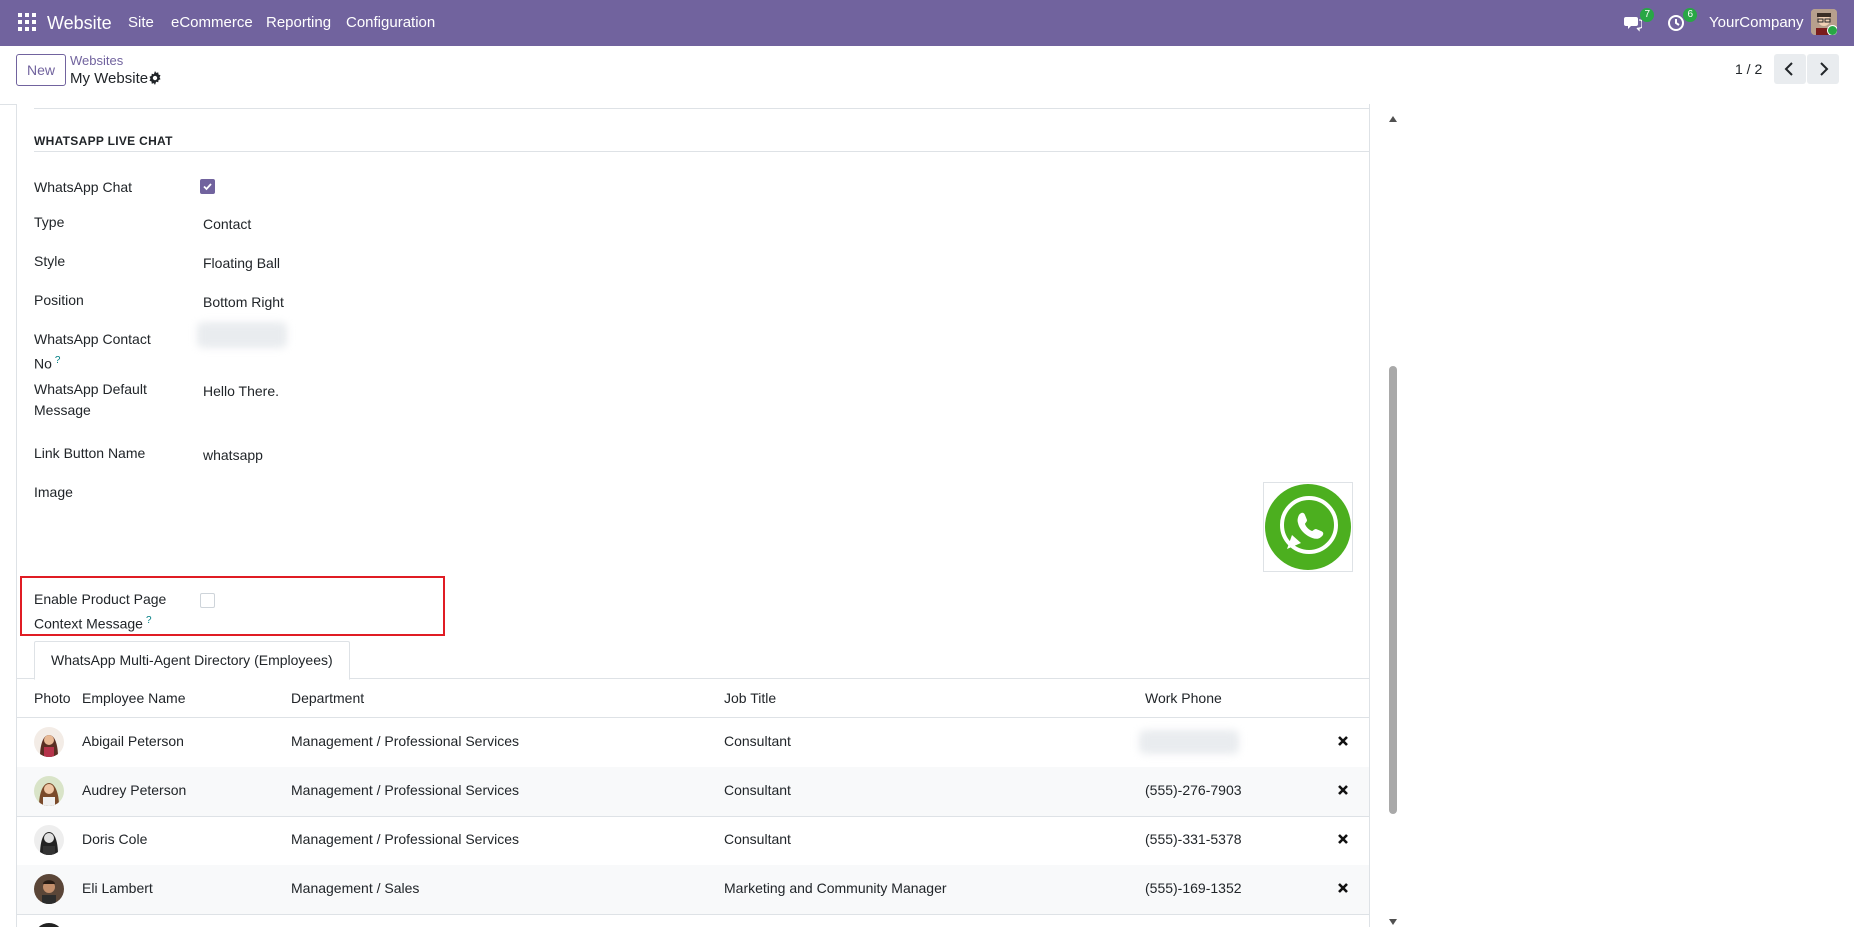  Describe the element at coordinates (1193, 839) in the screenshot. I see `employee-work-phone: (555)-331-5378` at that location.